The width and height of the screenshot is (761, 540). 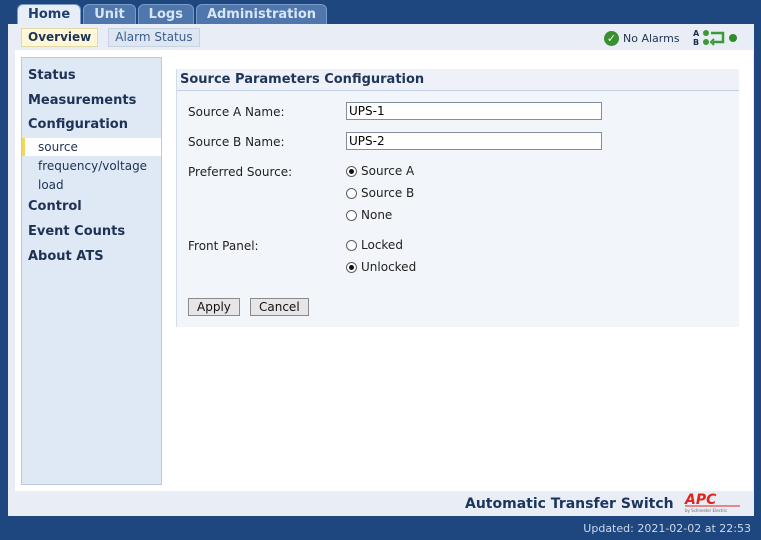 What do you see at coordinates (49, 14) in the screenshot?
I see `tab-home: Home` at bounding box center [49, 14].